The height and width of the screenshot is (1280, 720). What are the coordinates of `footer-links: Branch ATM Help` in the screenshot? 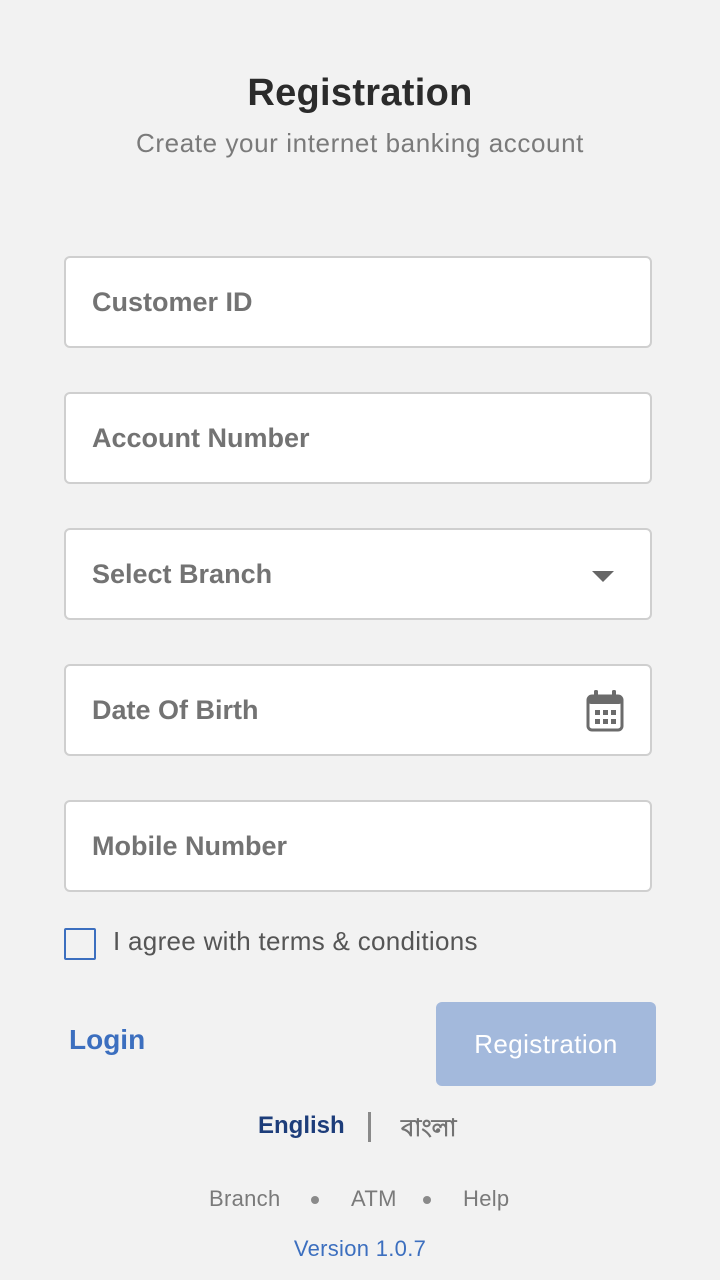 It's located at (360, 1201).